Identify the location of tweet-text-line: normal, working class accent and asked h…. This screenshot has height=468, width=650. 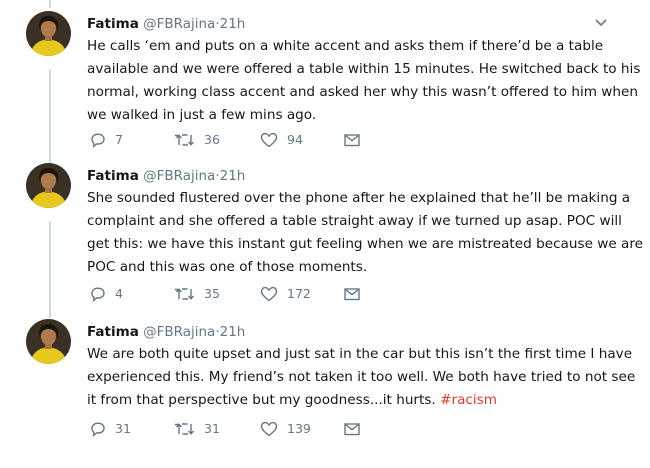
(363, 92).